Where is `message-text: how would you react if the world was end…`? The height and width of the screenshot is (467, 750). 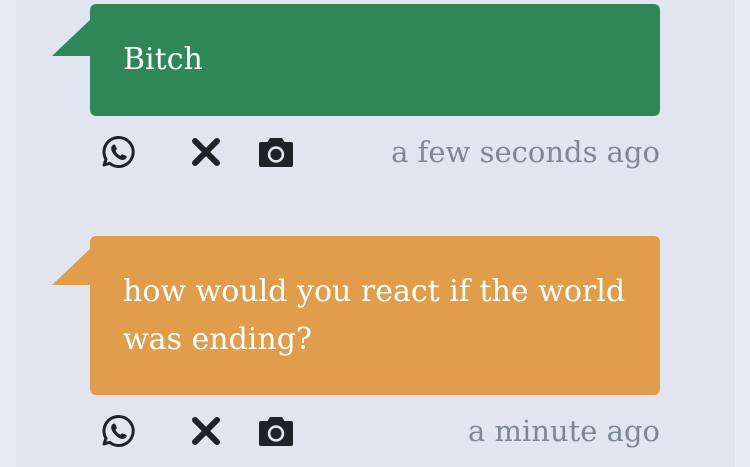
message-text: how would you react if the world was end… is located at coordinates (374, 315).